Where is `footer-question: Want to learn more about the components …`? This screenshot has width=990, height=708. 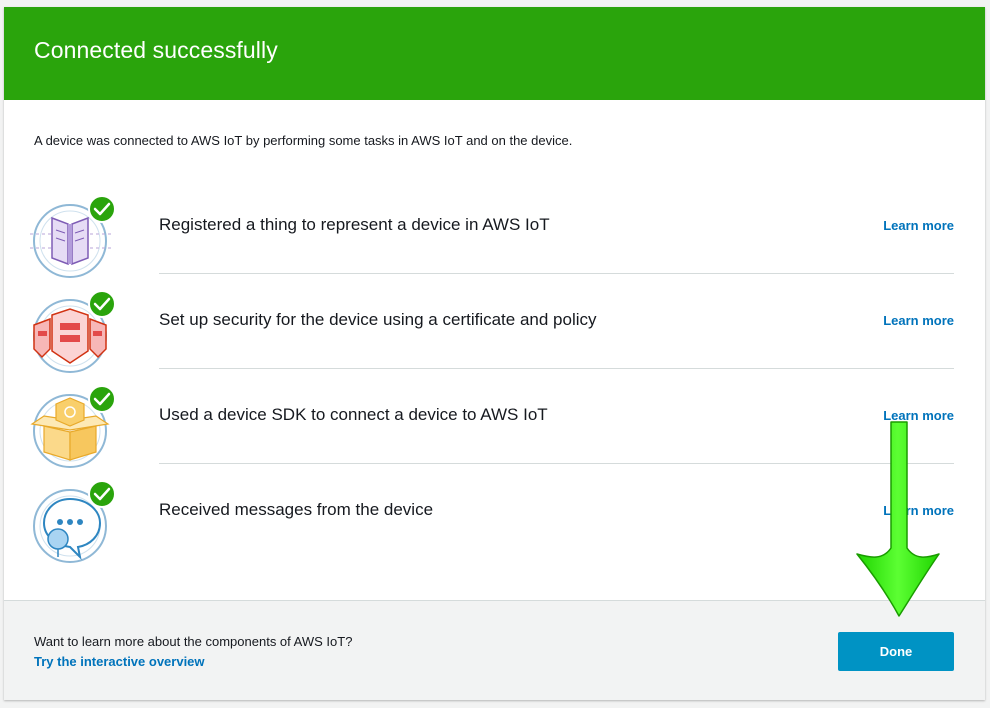
footer-question: Want to learn more about the components … is located at coordinates (193, 641).